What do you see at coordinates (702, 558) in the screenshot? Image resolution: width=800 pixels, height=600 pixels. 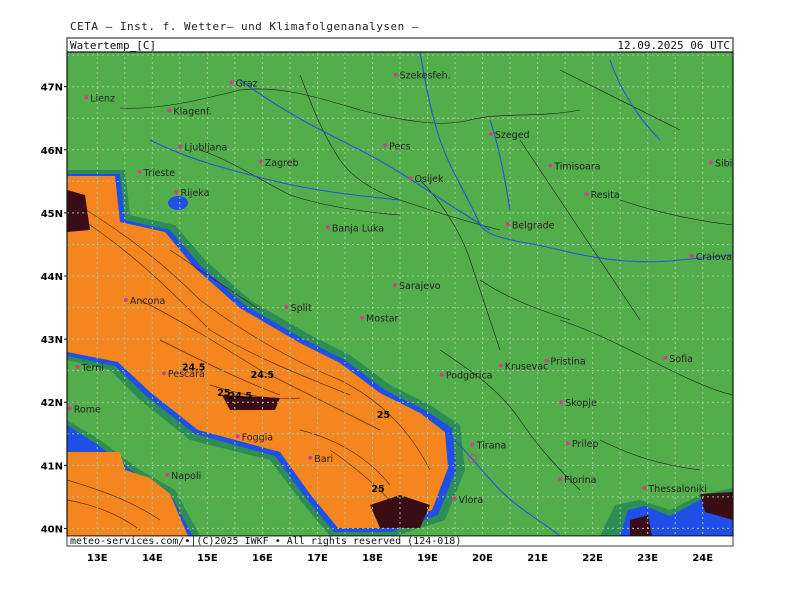 I see `longitude-label: 24E` at bounding box center [702, 558].